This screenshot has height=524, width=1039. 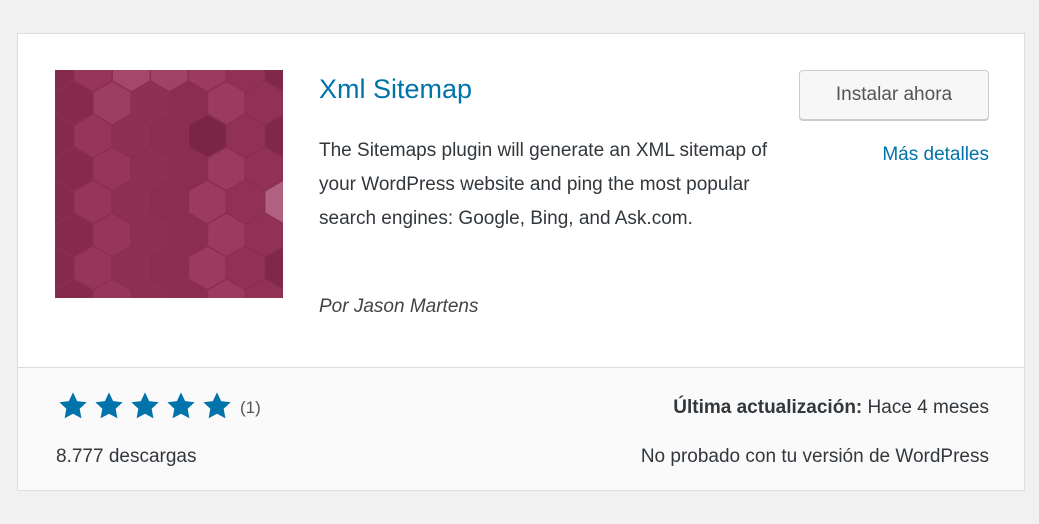 What do you see at coordinates (814, 456) in the screenshot?
I see `compatibility-notice: No probado con tu versión de WordPress` at bounding box center [814, 456].